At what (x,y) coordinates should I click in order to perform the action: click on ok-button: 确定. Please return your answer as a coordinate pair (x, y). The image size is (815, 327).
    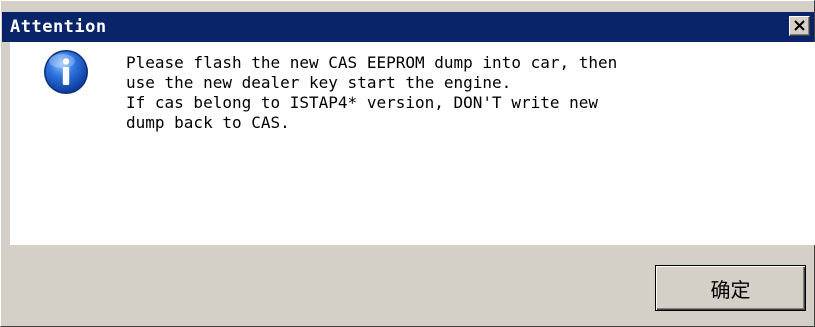
    Looking at the image, I should click on (730, 288).